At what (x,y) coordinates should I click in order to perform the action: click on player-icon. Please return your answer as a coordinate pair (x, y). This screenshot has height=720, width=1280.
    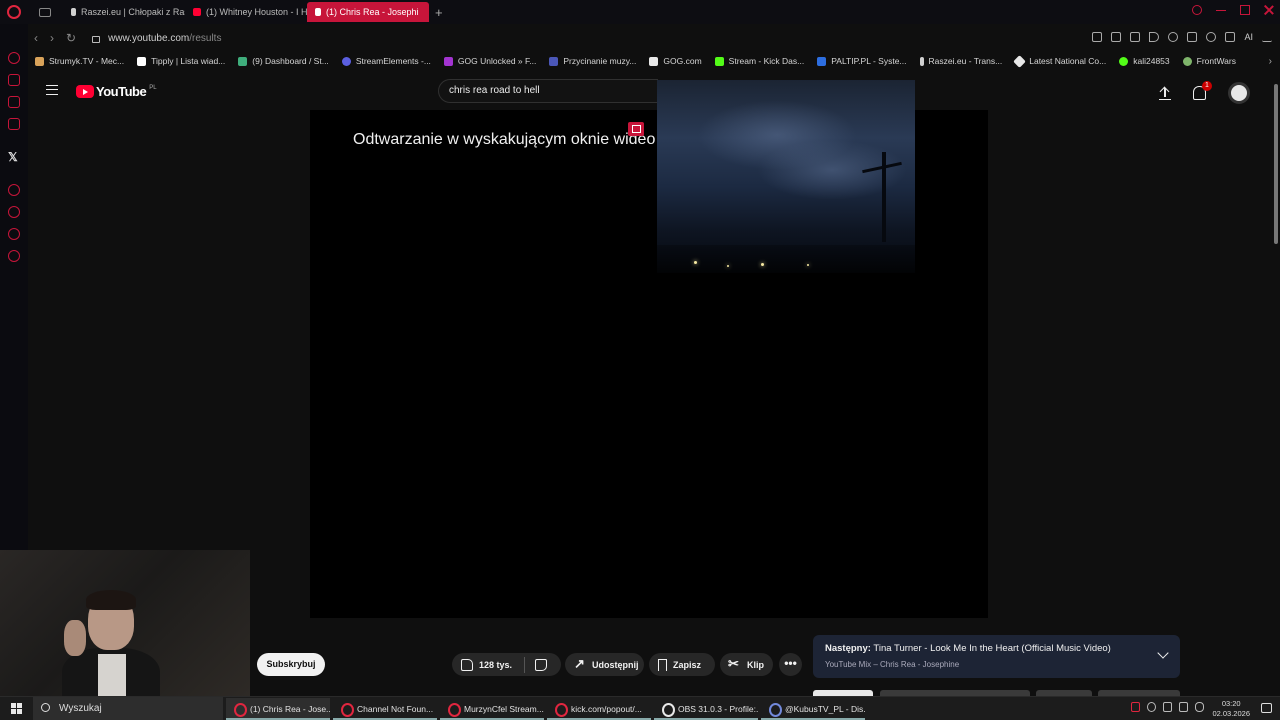
    Looking at the image, I should click on (14, 190).